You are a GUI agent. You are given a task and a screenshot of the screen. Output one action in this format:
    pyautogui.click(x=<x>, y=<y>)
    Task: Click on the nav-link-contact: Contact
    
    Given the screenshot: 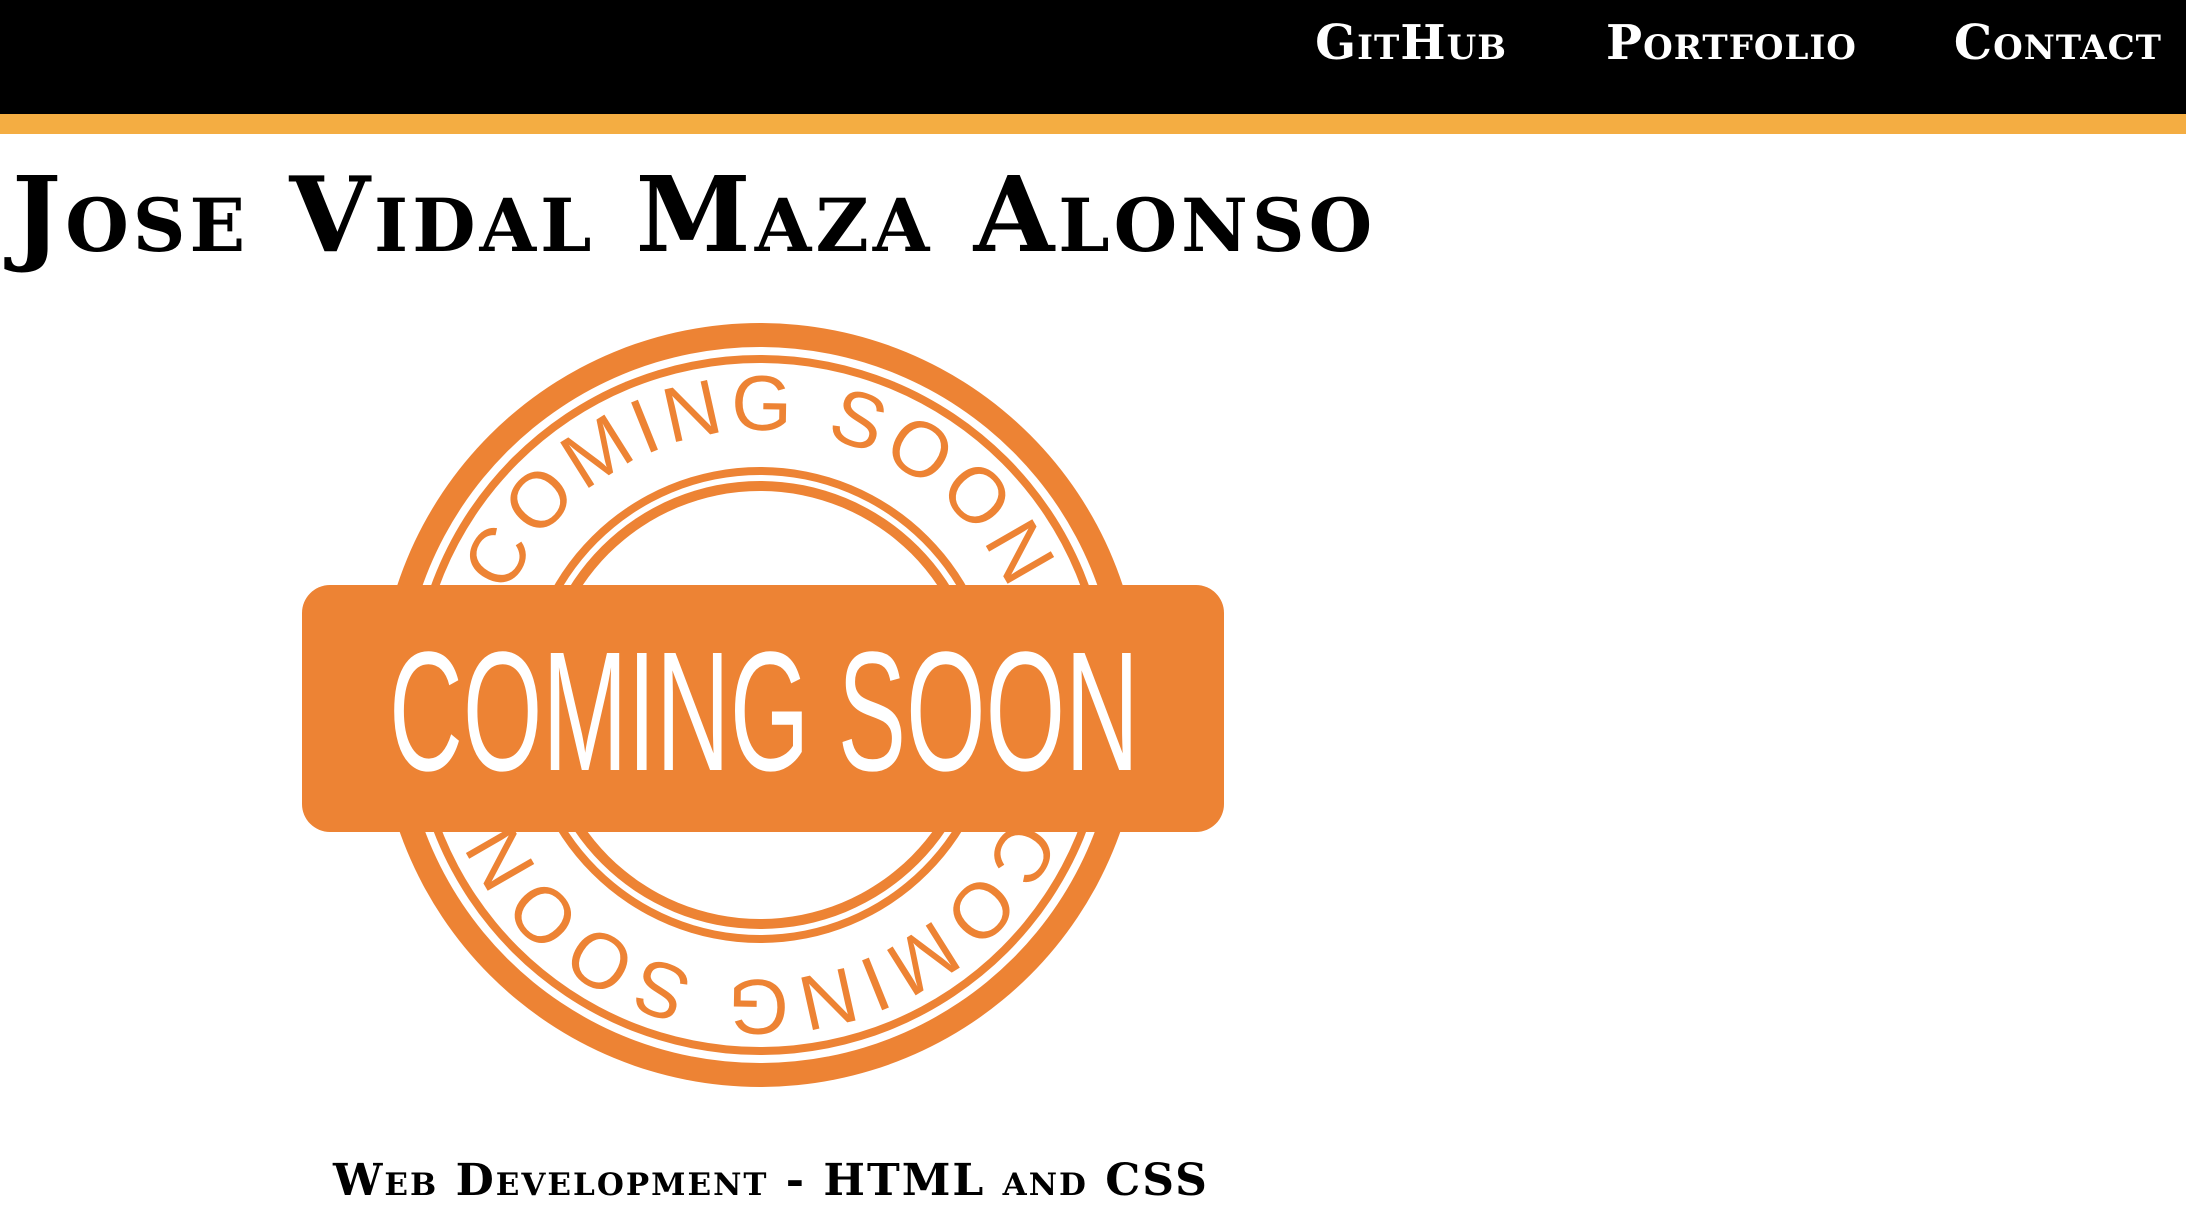 What is the action you would take?
    pyautogui.click(x=2058, y=43)
    